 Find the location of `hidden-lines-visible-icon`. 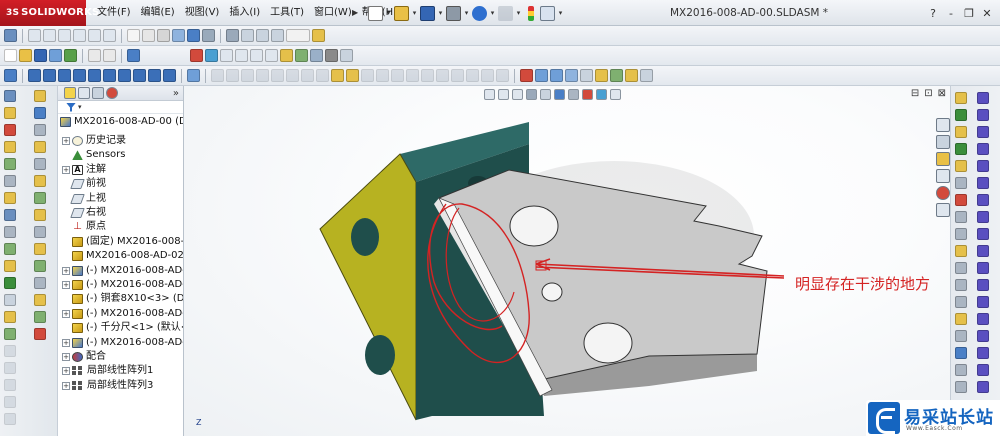

hidden-lines-visible-icon is located at coordinates (148, 35).